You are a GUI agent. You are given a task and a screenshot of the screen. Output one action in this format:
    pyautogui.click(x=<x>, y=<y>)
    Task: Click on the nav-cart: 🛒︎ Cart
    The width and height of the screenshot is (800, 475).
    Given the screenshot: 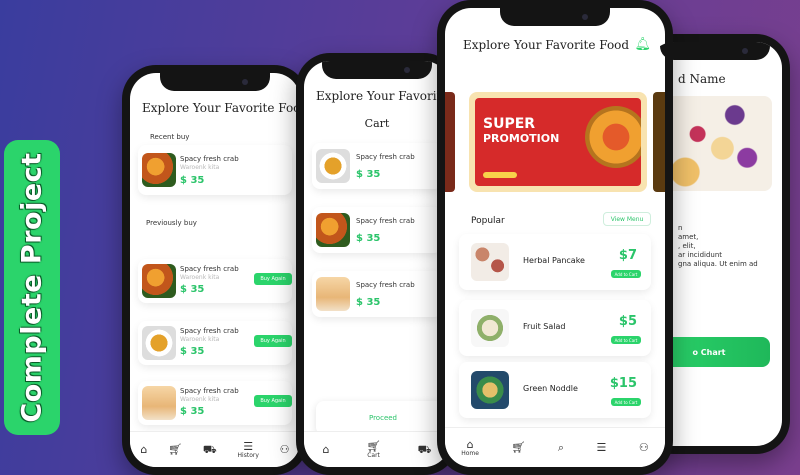 What is the action you would take?
    pyautogui.click(x=374, y=450)
    